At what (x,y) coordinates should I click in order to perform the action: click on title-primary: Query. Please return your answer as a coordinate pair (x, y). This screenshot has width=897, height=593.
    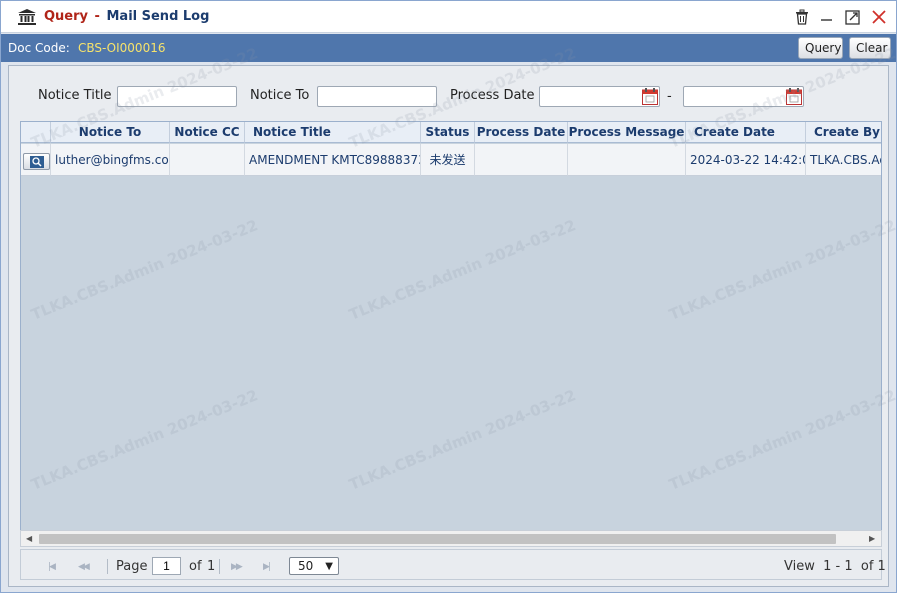
    Looking at the image, I should click on (66, 16).